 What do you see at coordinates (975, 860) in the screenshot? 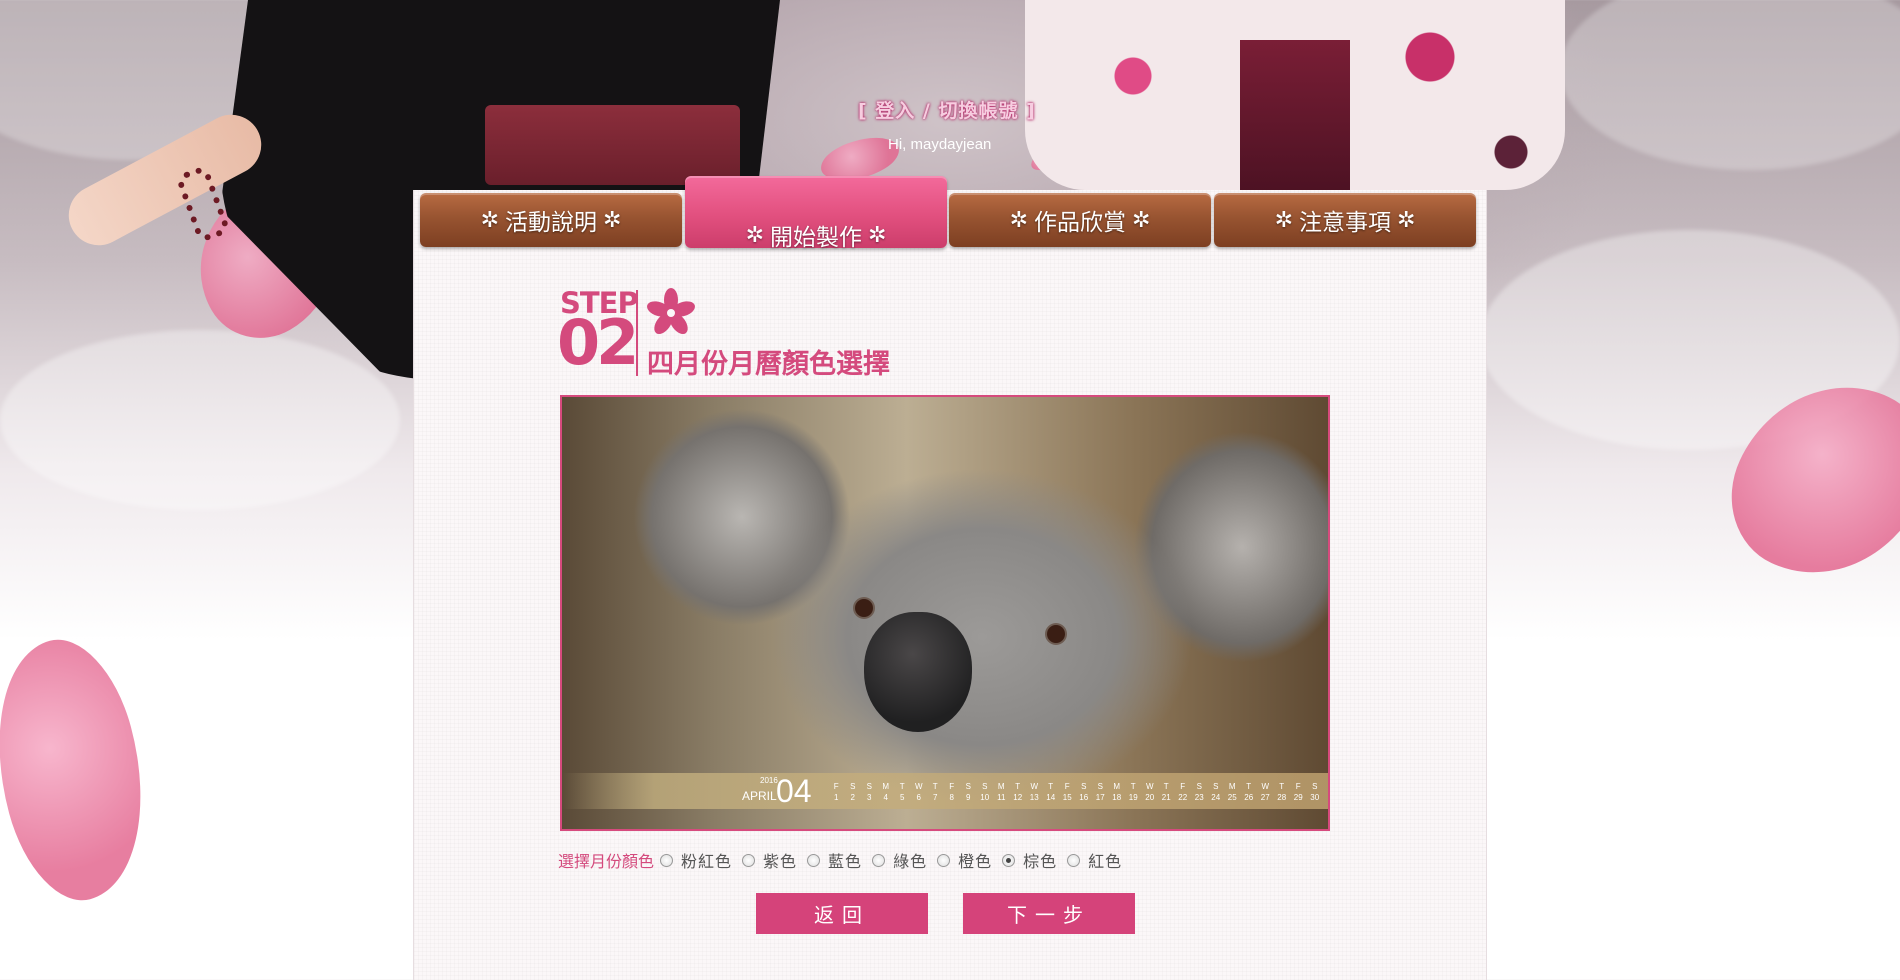
I see `color-option-label: 橙色` at bounding box center [975, 860].